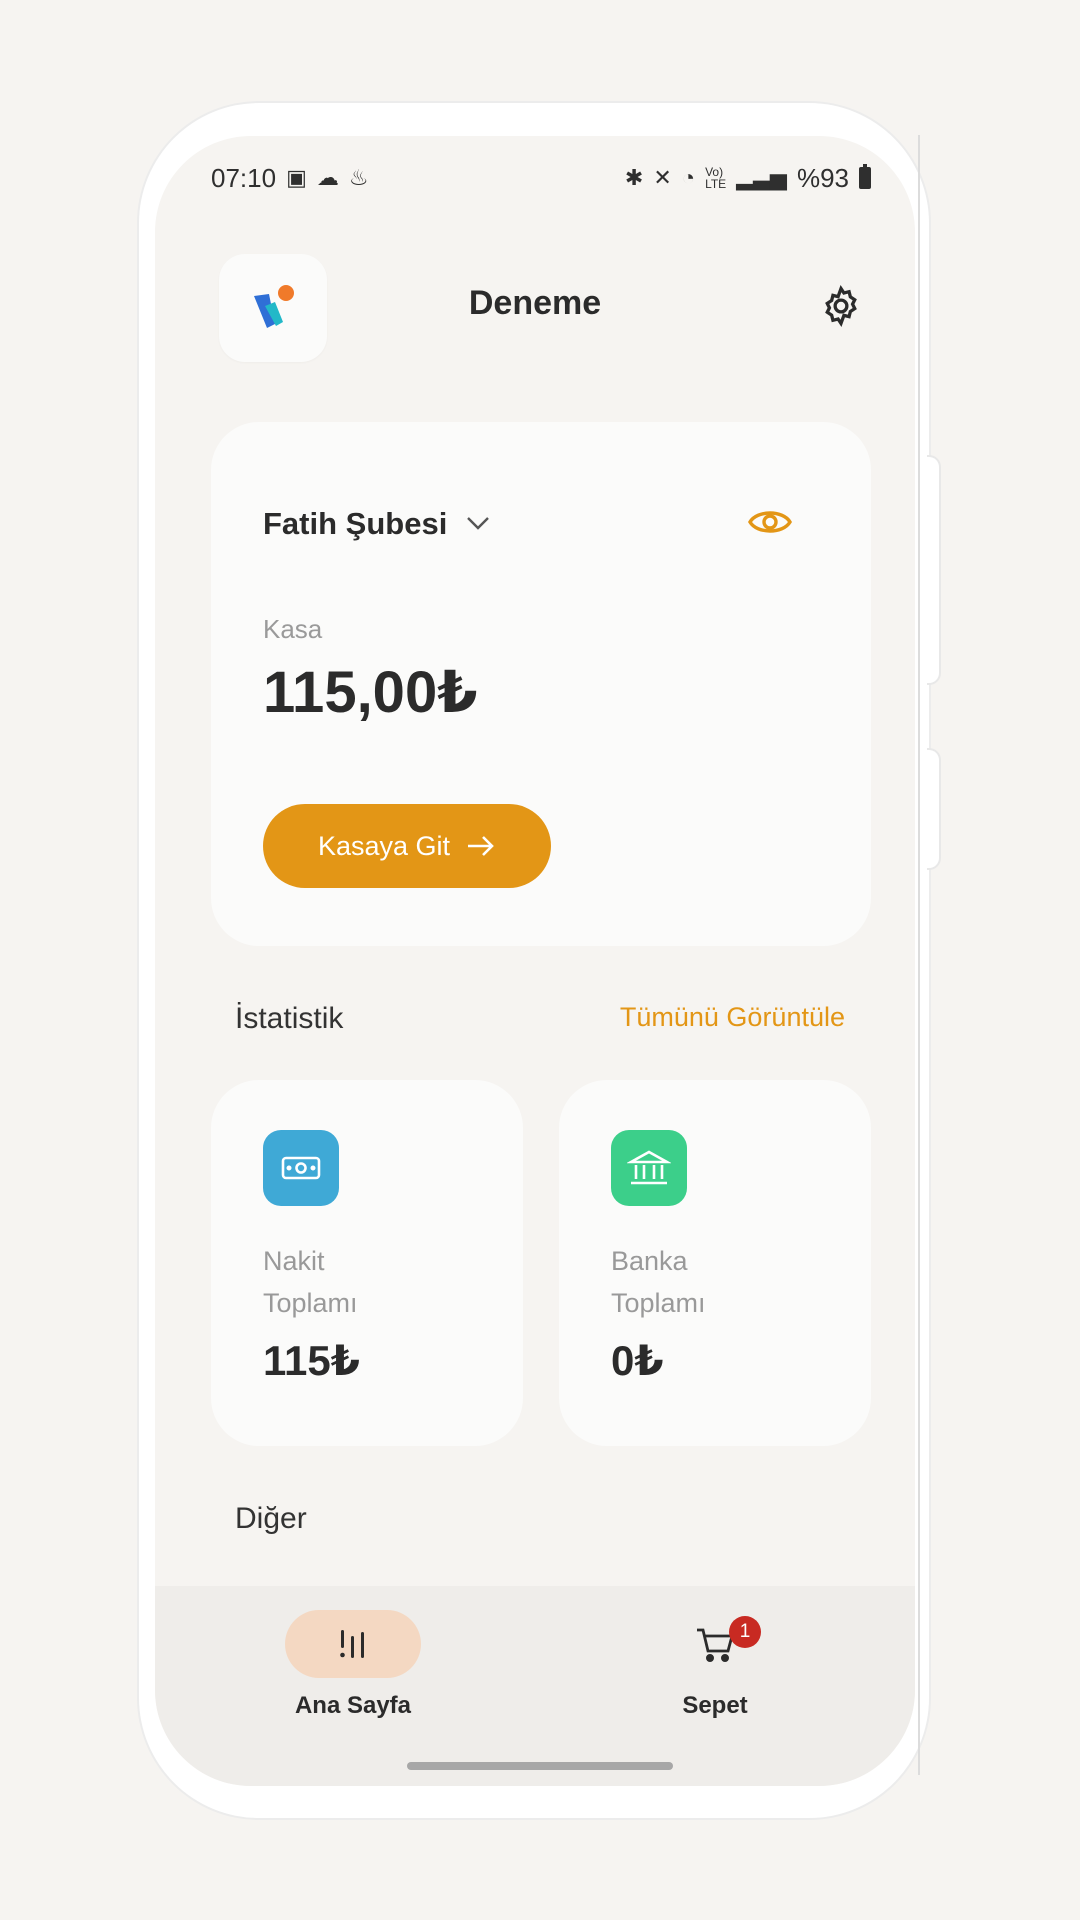 Image resolution: width=1080 pixels, height=1920 pixels. Describe the element at coordinates (745, 1632) in the screenshot. I see `cart-badge: 1` at that location.